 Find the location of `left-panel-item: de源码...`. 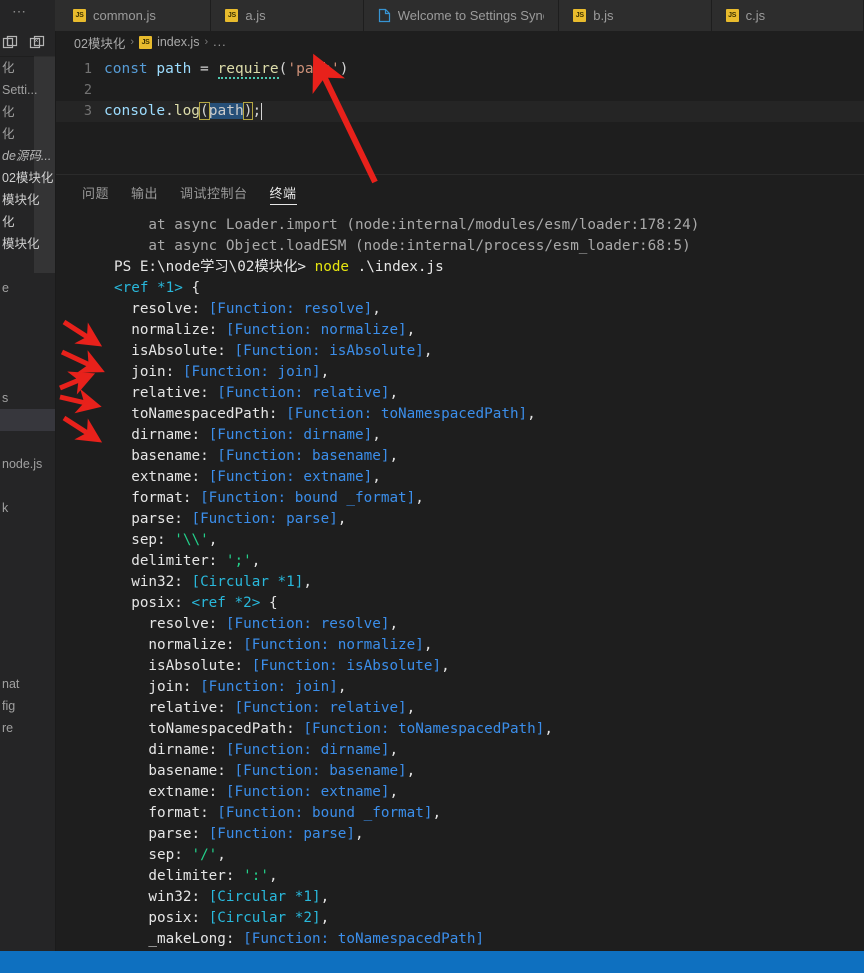

left-panel-item: de源码... is located at coordinates (27, 156).